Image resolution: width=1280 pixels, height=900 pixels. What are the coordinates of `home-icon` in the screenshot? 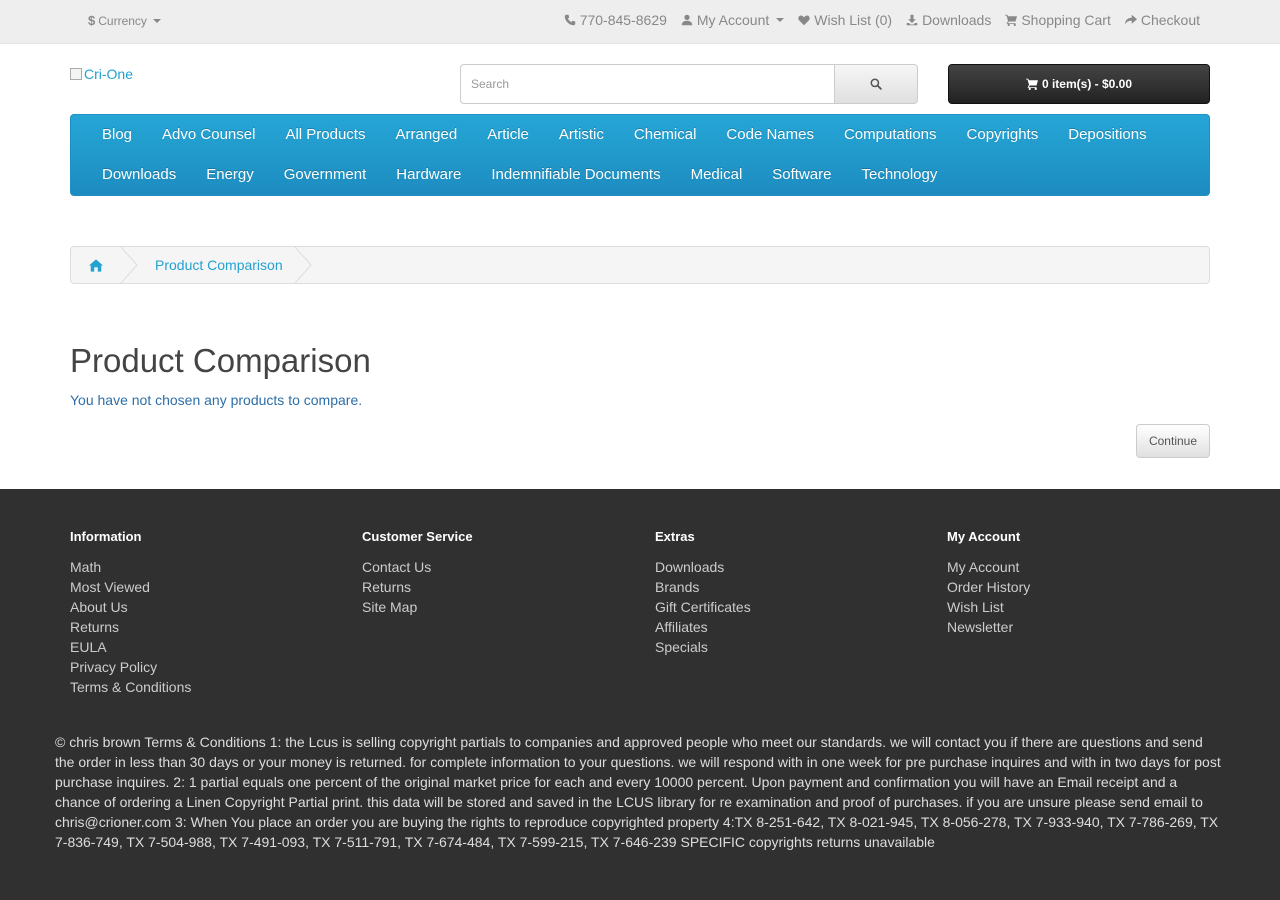 It's located at (96, 265).